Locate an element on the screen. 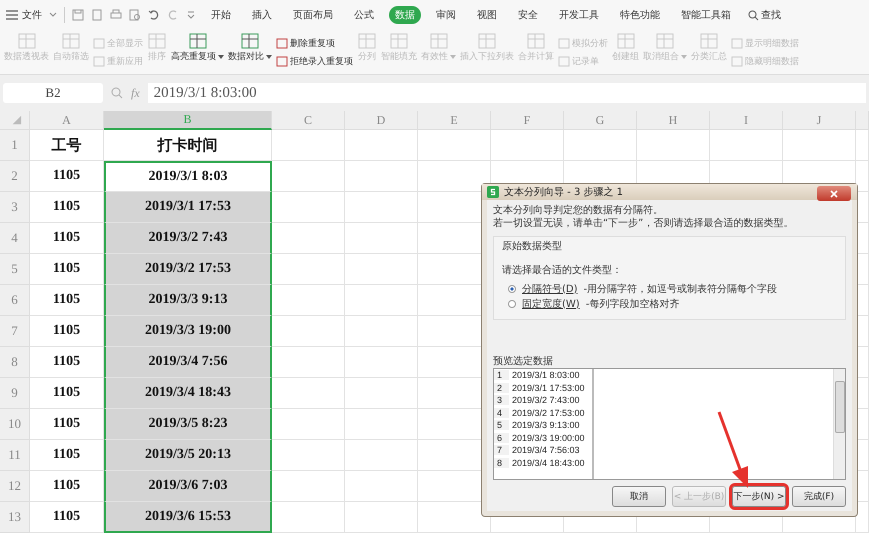 The width and height of the screenshot is (869, 536). ribbon-tab: 开始 is located at coordinates (221, 15).